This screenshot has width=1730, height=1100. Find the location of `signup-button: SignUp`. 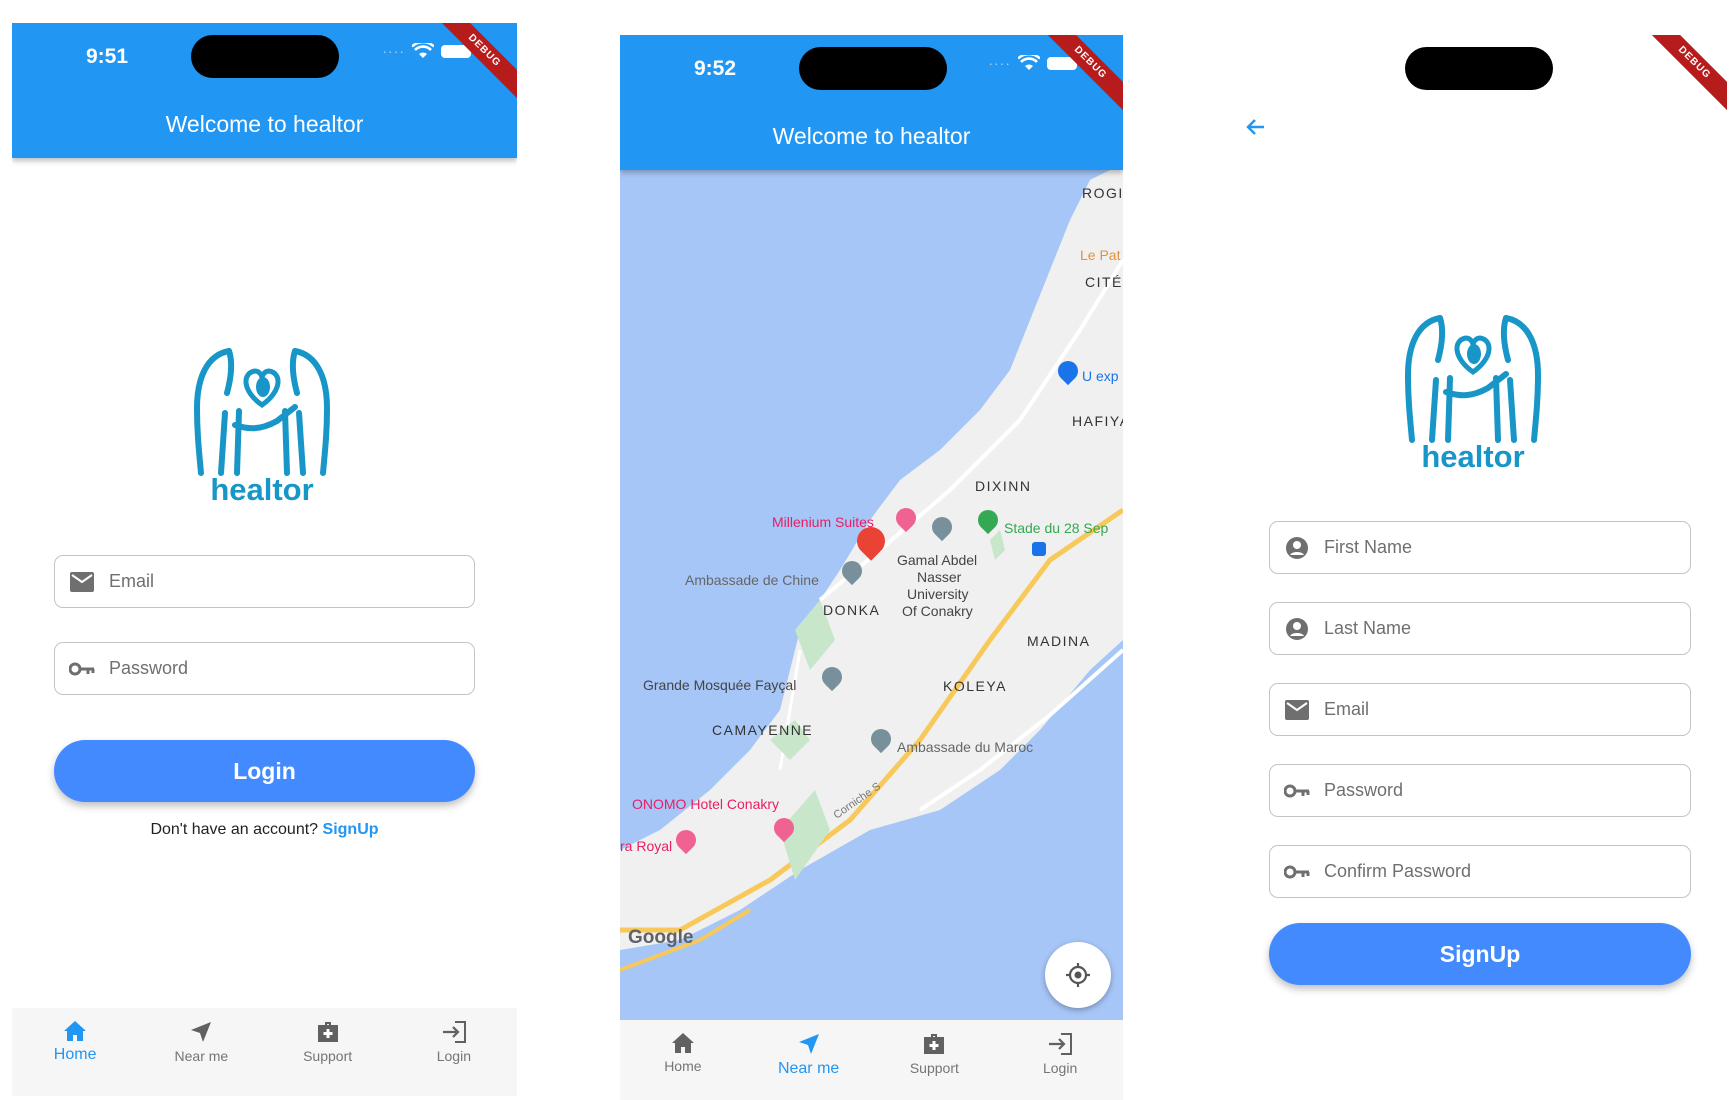

signup-button: SignUp is located at coordinates (1480, 954).